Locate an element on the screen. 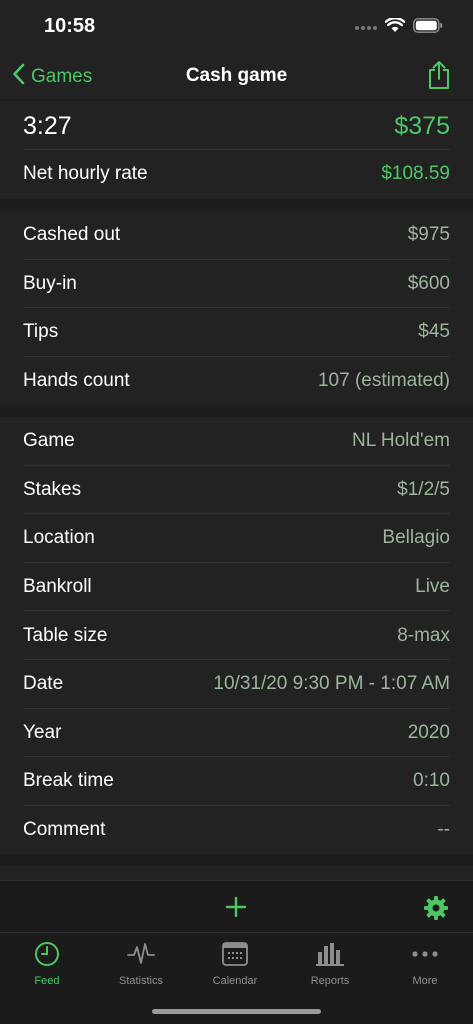 The width and height of the screenshot is (473, 1024). game-detail-row: Year 2020 is located at coordinates (236, 733).